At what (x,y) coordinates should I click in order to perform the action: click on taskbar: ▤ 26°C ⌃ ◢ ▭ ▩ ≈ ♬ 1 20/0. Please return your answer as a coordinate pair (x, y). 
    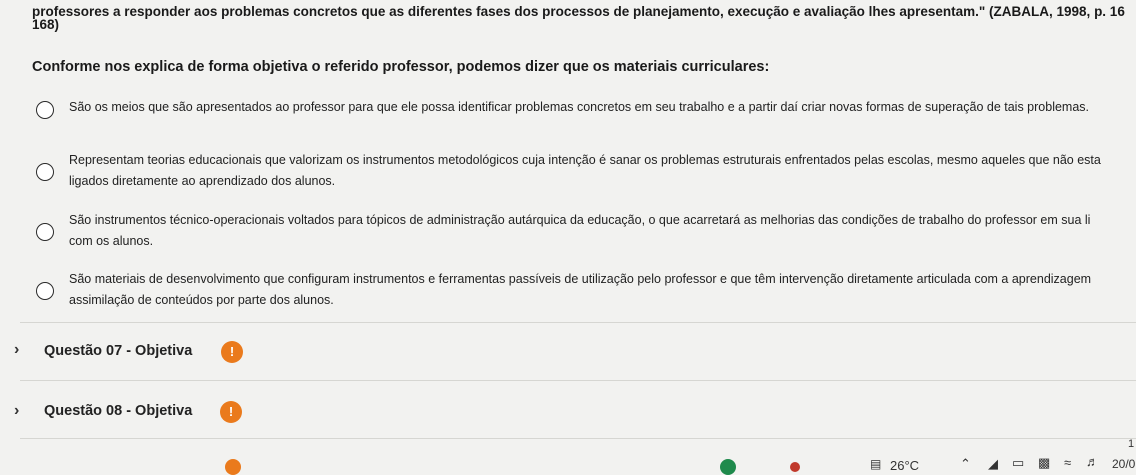
    Looking at the image, I should click on (568, 456).